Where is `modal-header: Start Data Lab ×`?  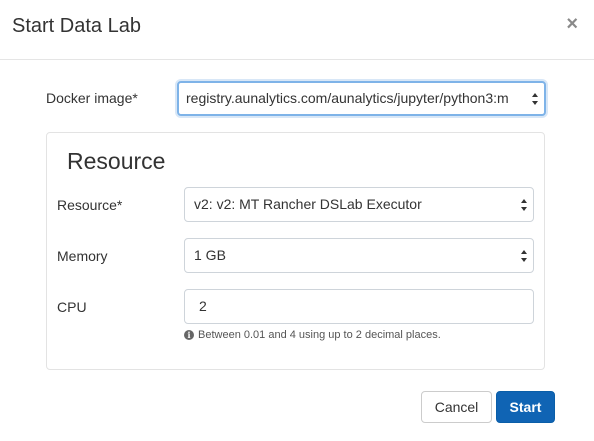 modal-header: Start Data Lab × is located at coordinates (297, 30).